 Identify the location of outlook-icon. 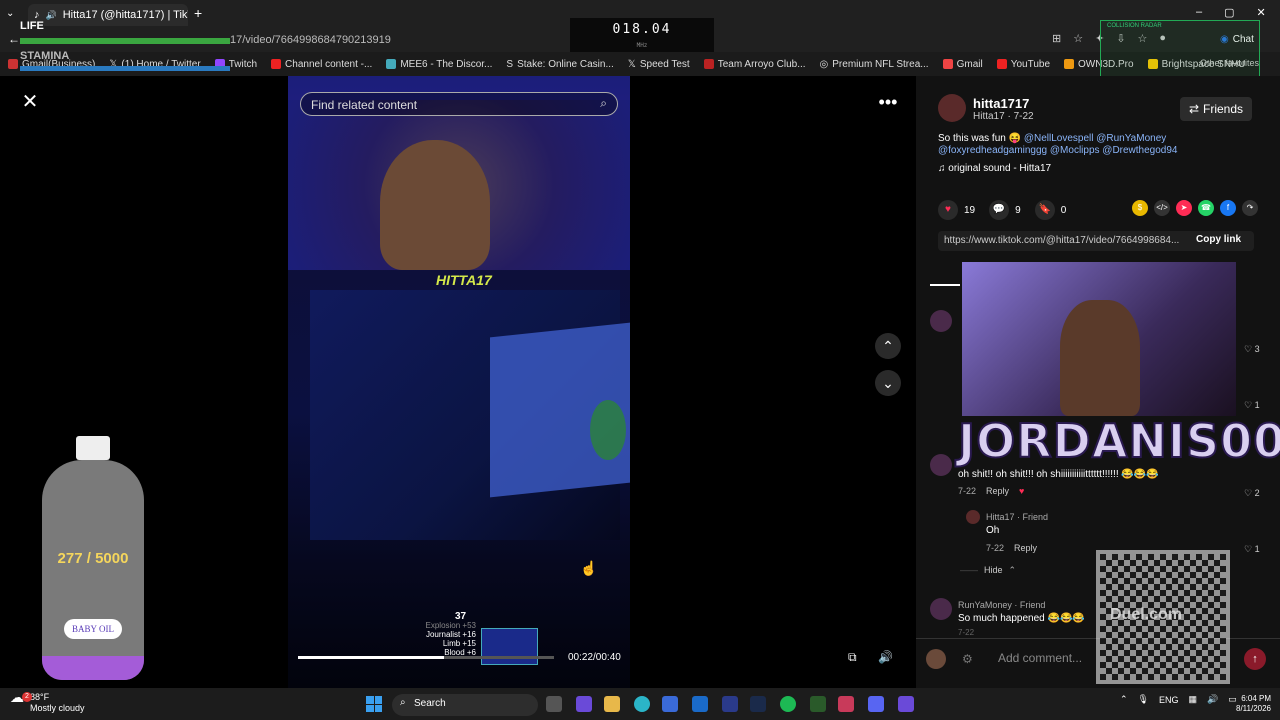
(700, 704).